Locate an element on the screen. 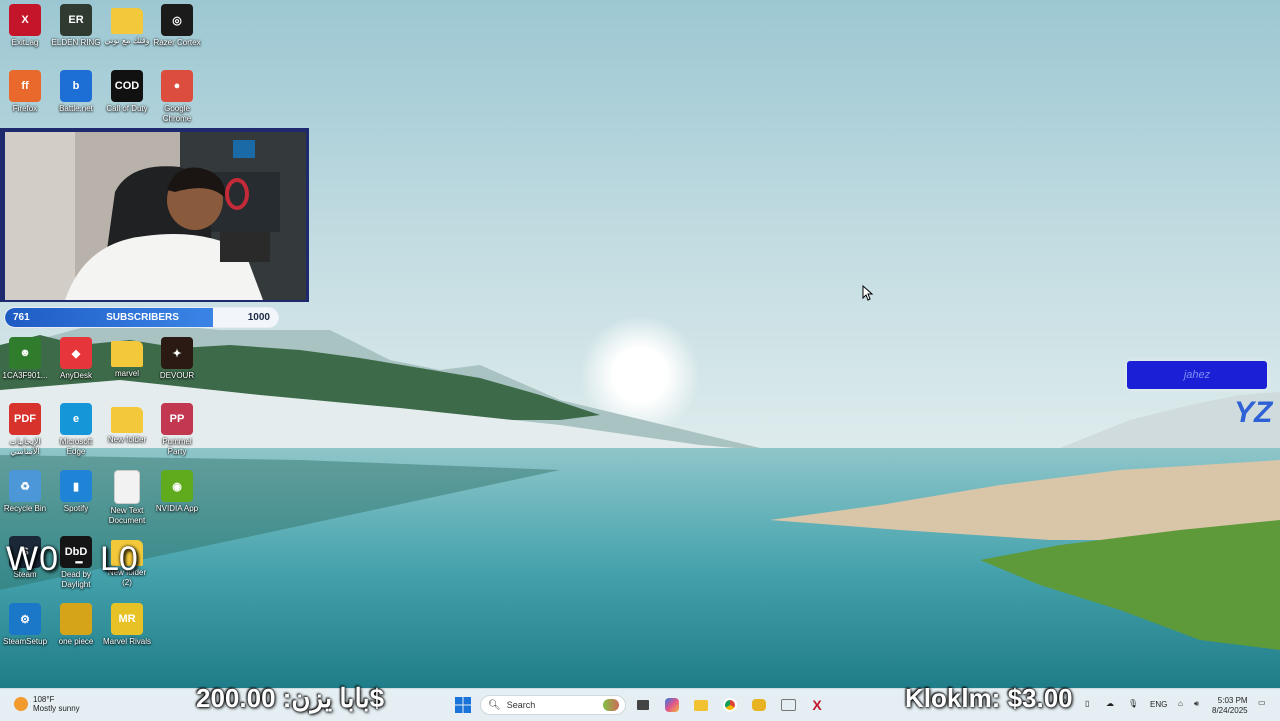 The width and height of the screenshot is (1280, 721). desktop-icon-pummel-party: PP Pummel Party is located at coordinates (177, 430).